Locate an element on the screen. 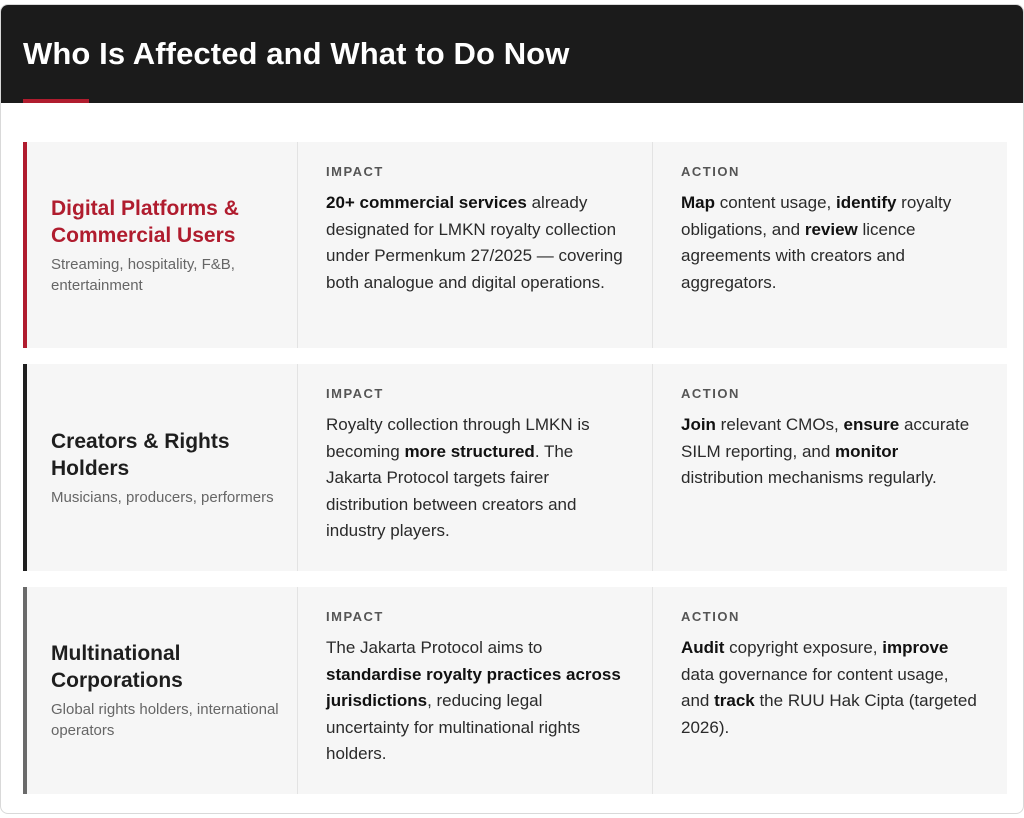 The image size is (1024, 818). group-name: Multinational Corporations is located at coordinates (117, 667).